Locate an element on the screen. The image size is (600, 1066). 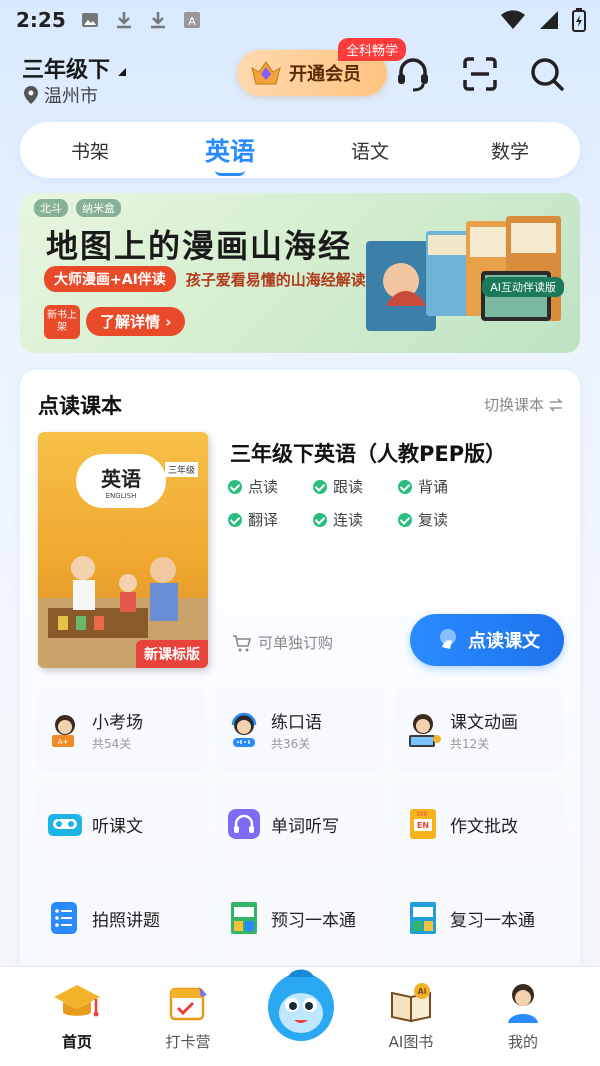
tool-count: 共12关 is located at coordinates (470, 744).